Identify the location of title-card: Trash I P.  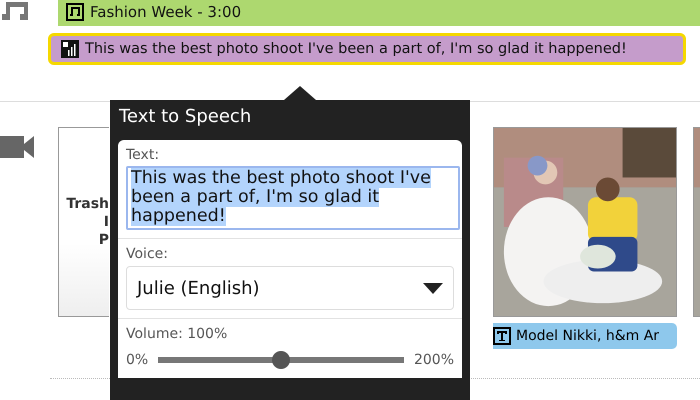
(83, 222).